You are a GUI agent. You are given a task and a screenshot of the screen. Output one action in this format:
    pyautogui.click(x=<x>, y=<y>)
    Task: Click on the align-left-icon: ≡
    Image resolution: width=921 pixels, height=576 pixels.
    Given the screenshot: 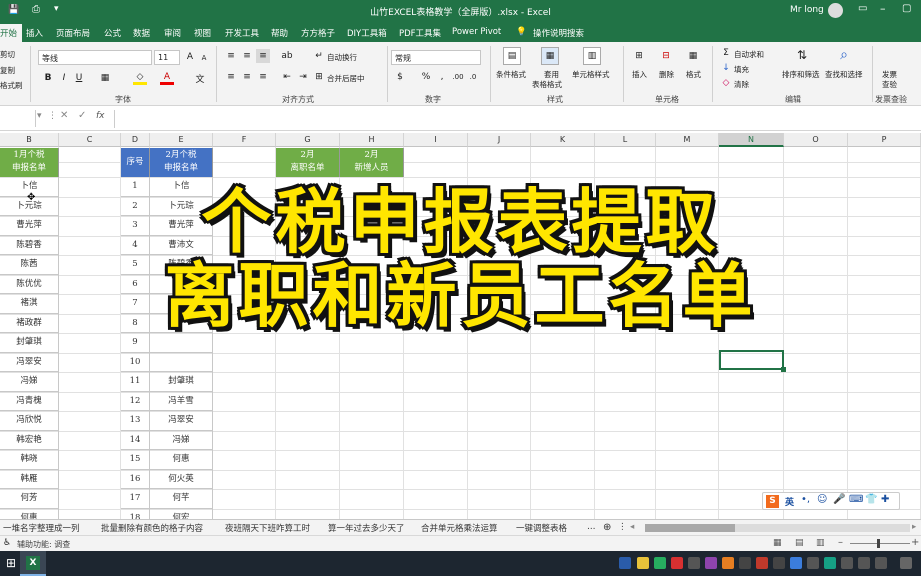 What is the action you would take?
    pyautogui.click(x=231, y=77)
    